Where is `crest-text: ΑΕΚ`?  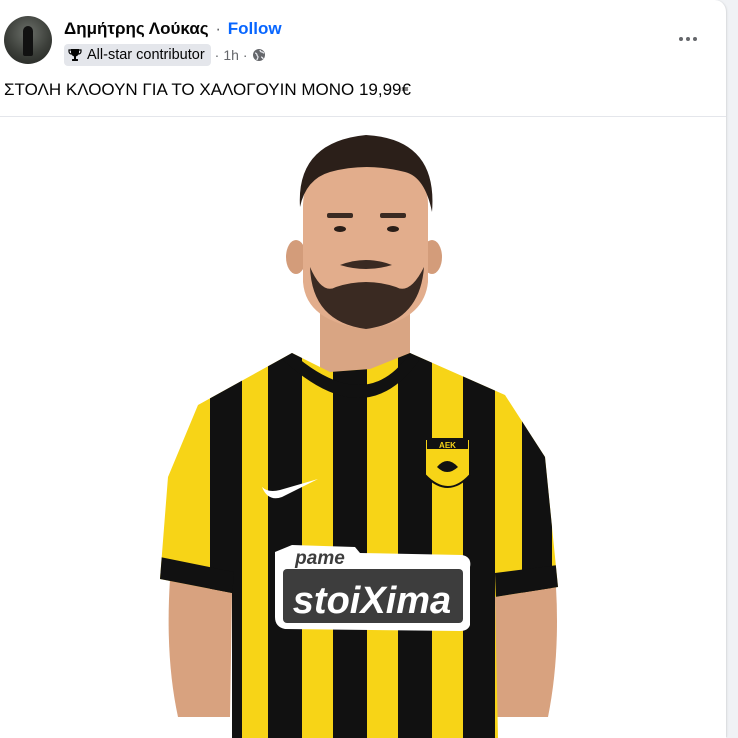 crest-text: ΑΕΚ is located at coordinates (447, 445).